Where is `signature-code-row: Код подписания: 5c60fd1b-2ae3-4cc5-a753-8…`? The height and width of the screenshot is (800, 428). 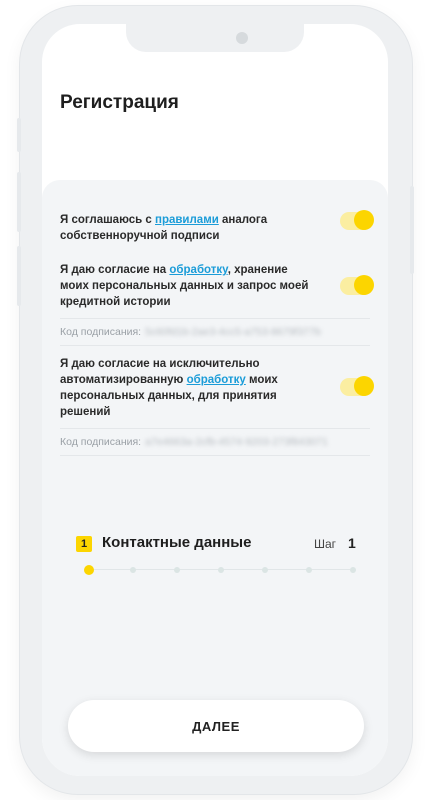
signature-code-row: Код подписания: 5c60fd1b-2ae3-4cc5-a753-8… is located at coordinates (215, 332).